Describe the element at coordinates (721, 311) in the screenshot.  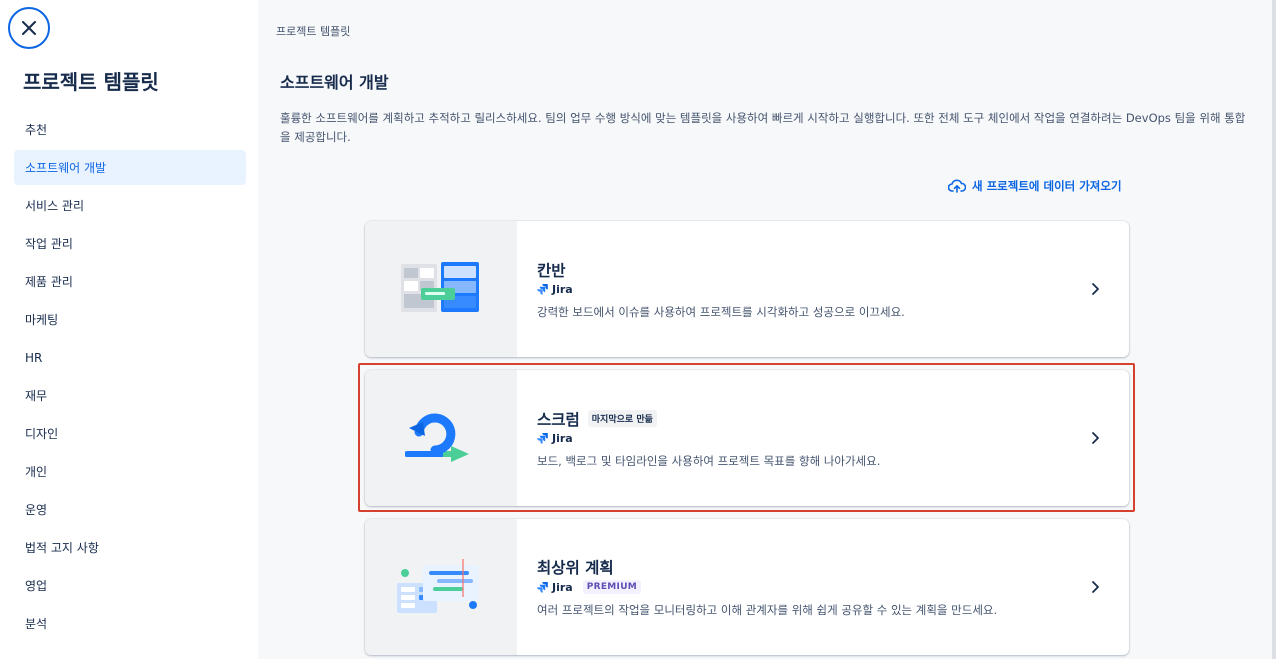
I see `card-description: 강력한 보드에서 이슈를 사용하여 프로젝트를 시각화하고 성공으로 이끄세요.` at that location.